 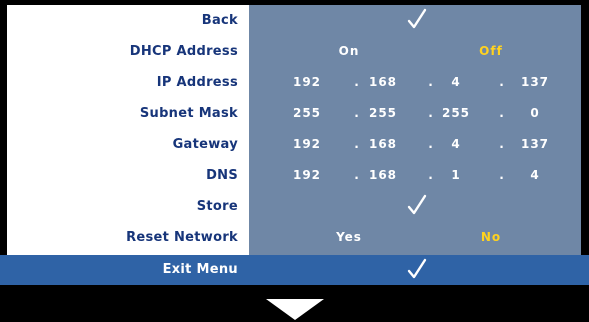 What do you see at coordinates (182, 237) in the screenshot?
I see `reset-network-label: Reset Network` at bounding box center [182, 237].